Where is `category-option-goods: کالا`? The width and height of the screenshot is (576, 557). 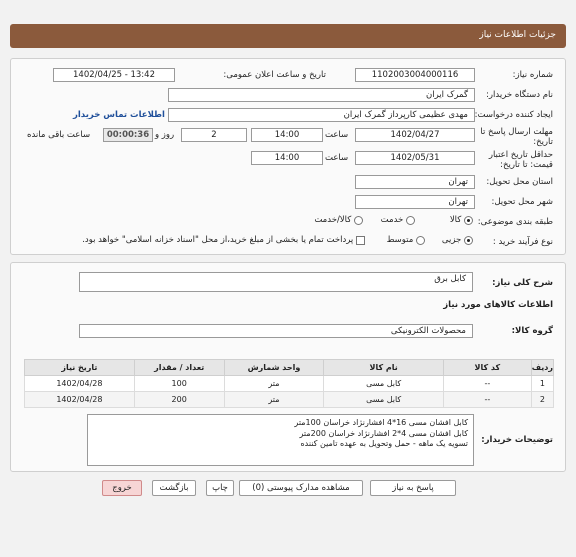 category-option-goods: کالا is located at coordinates (461, 220).